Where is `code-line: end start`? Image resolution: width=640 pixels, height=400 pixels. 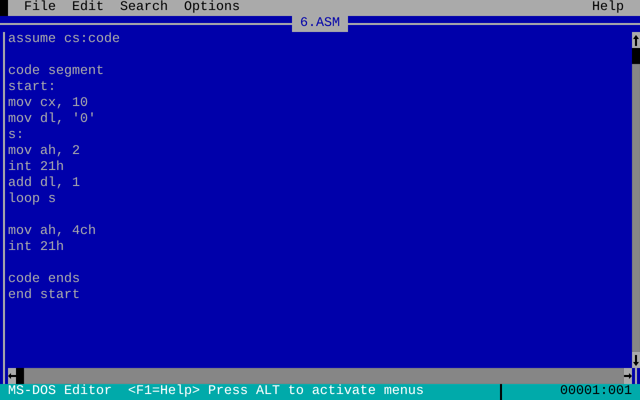
code-line: end start is located at coordinates (44, 296).